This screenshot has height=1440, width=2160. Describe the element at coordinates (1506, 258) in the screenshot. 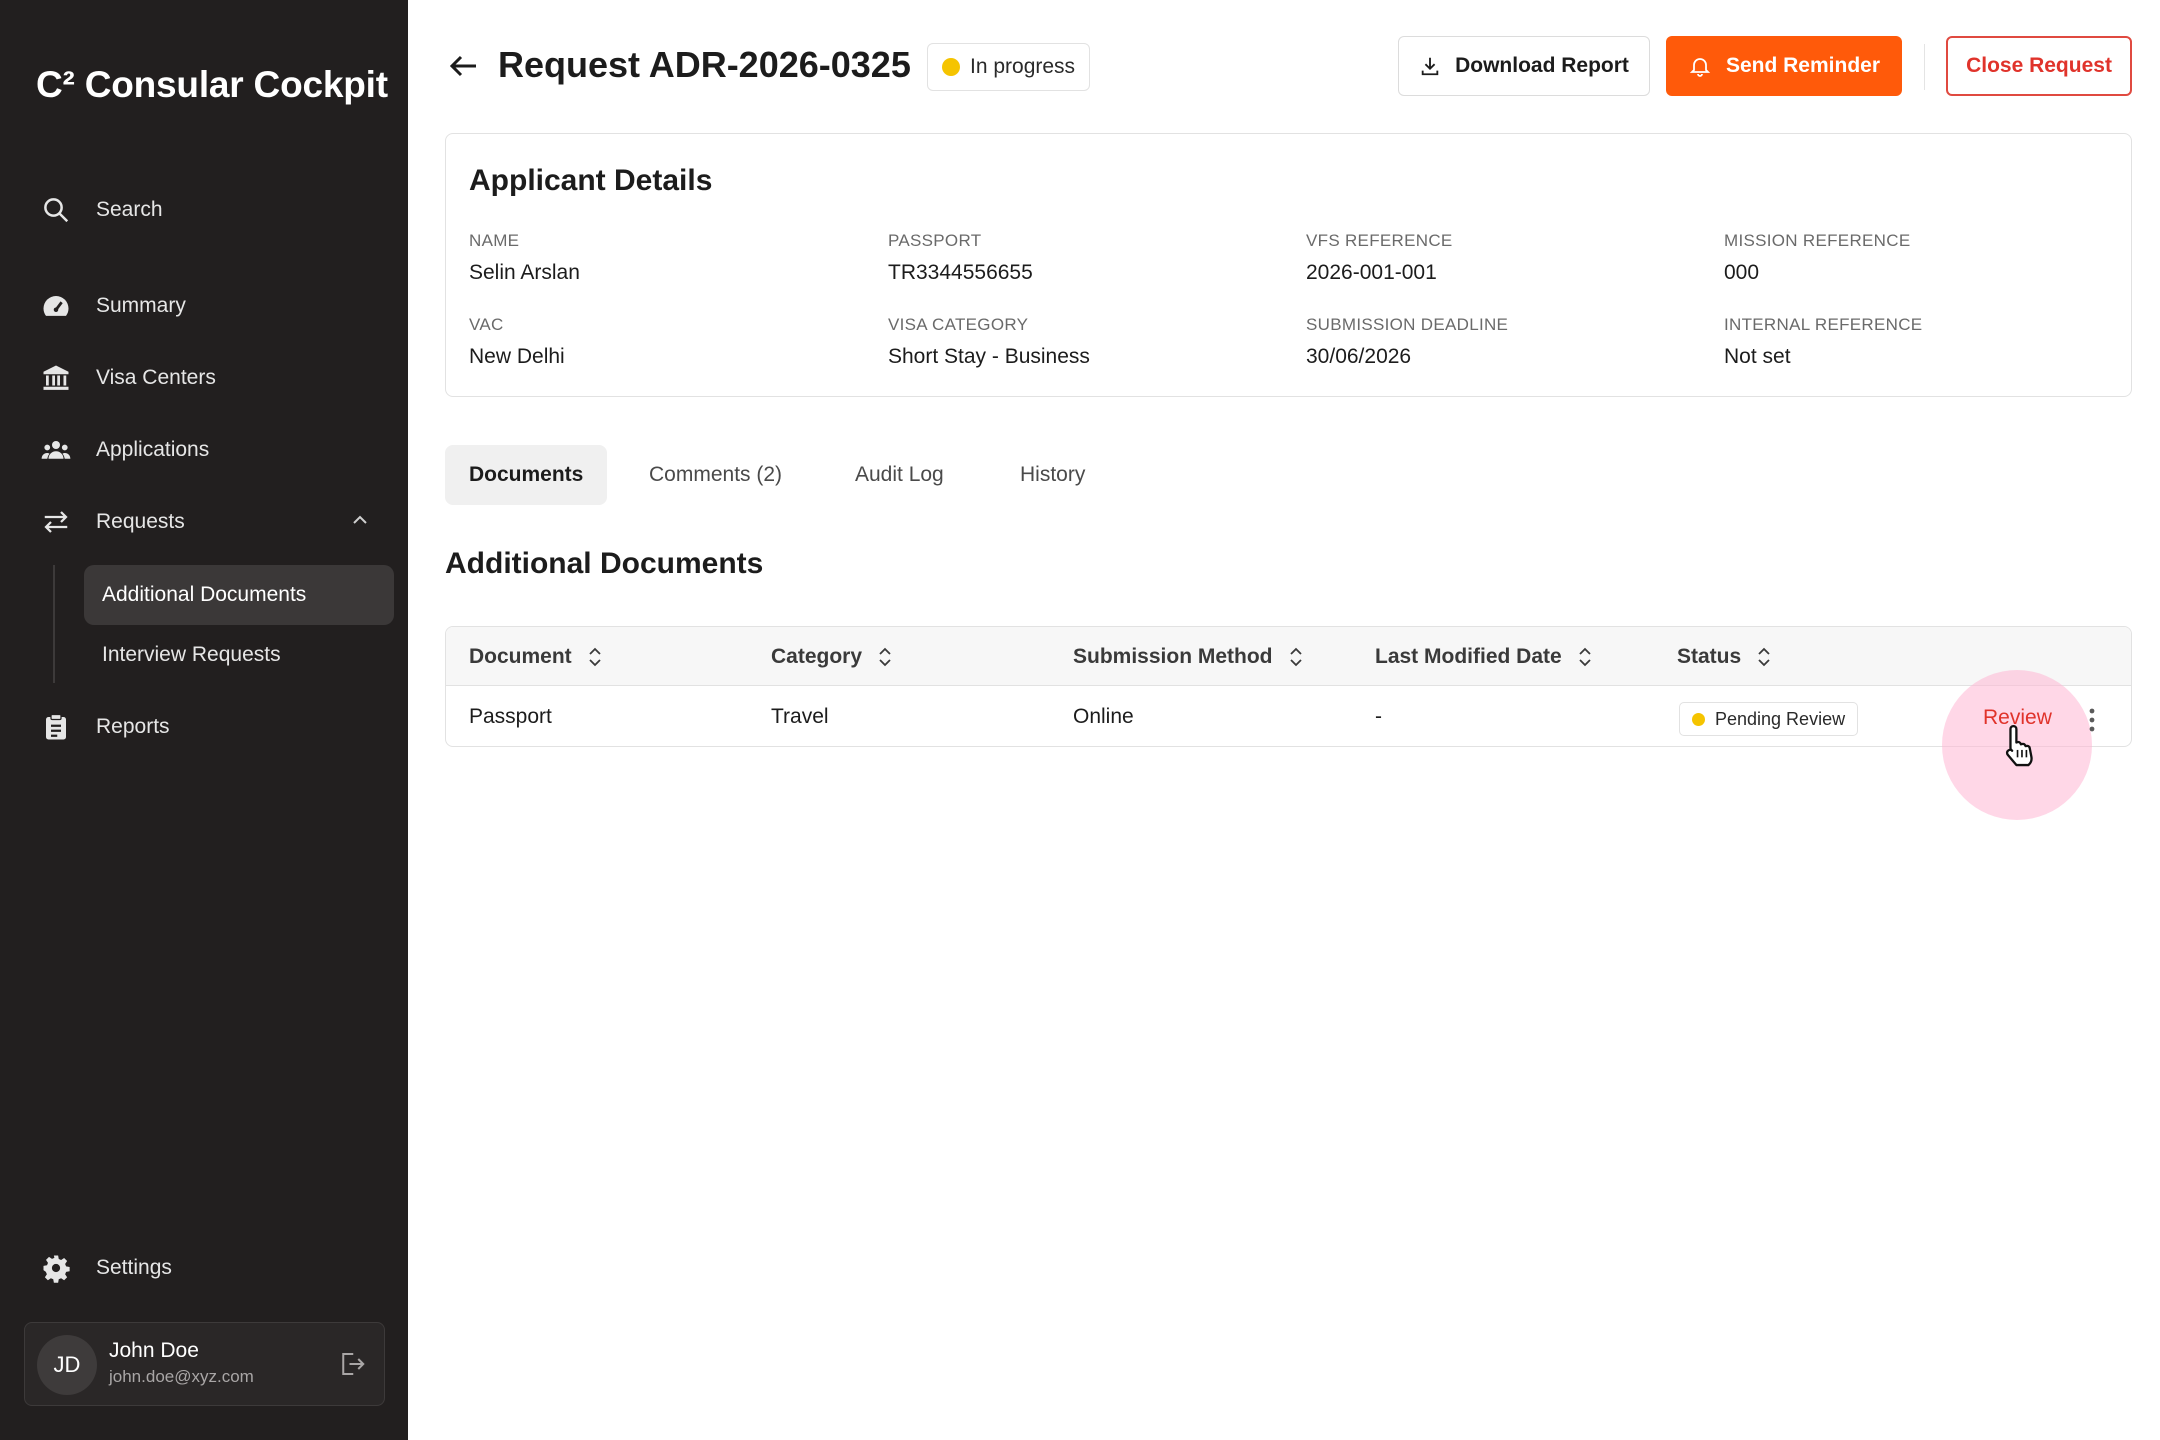

I see `field-vfs-reference: VFS REFERENCE 2026-001-001` at that location.